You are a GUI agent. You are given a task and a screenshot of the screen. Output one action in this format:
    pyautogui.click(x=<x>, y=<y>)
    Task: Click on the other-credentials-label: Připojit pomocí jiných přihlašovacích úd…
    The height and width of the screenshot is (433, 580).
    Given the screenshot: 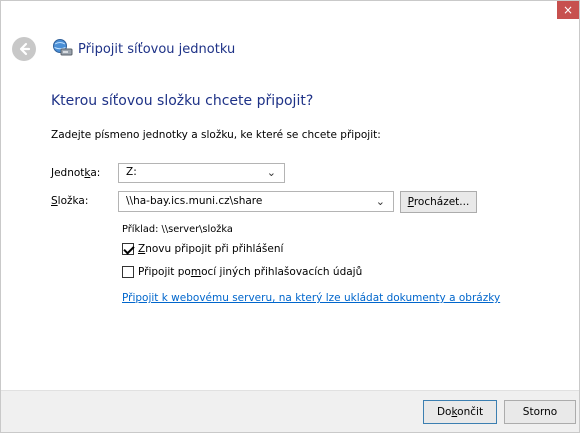 What is the action you would take?
    pyautogui.click(x=250, y=272)
    